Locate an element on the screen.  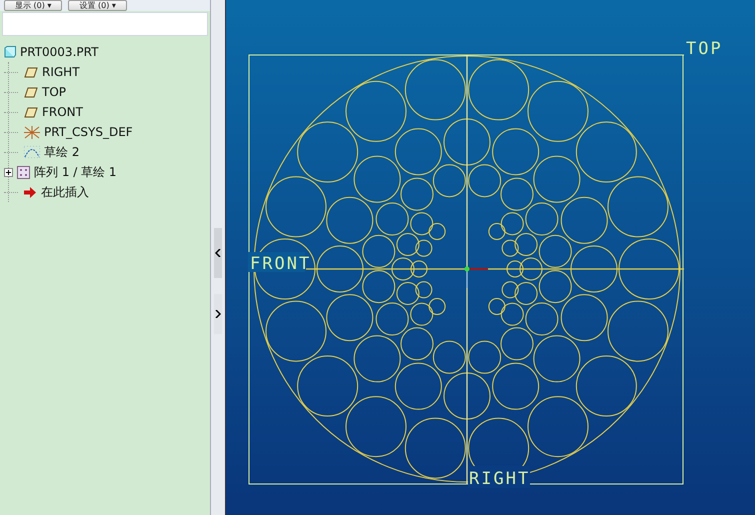
tree-item: FRONT is located at coordinates (62, 112).